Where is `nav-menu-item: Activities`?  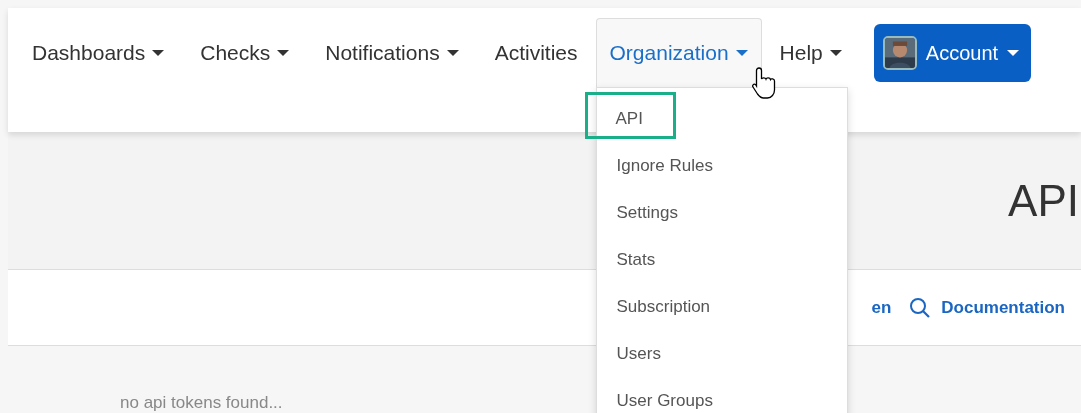
nav-menu-item: Activities is located at coordinates (536, 53).